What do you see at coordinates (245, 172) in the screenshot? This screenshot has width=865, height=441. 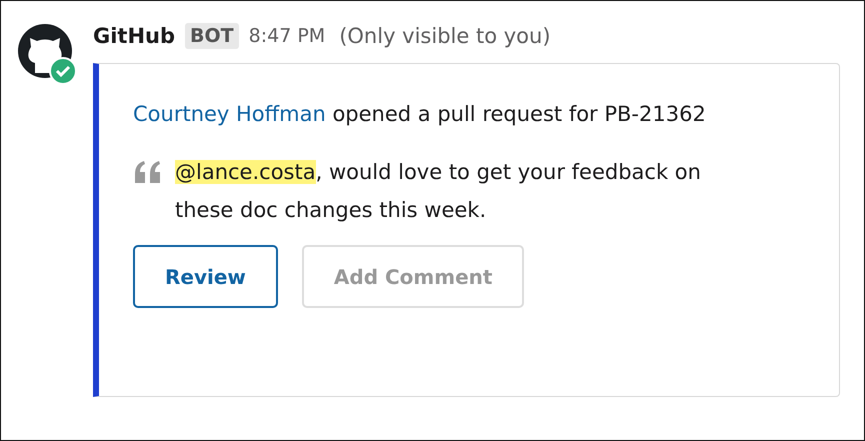 I see `mention-link: @lance.costa` at bounding box center [245, 172].